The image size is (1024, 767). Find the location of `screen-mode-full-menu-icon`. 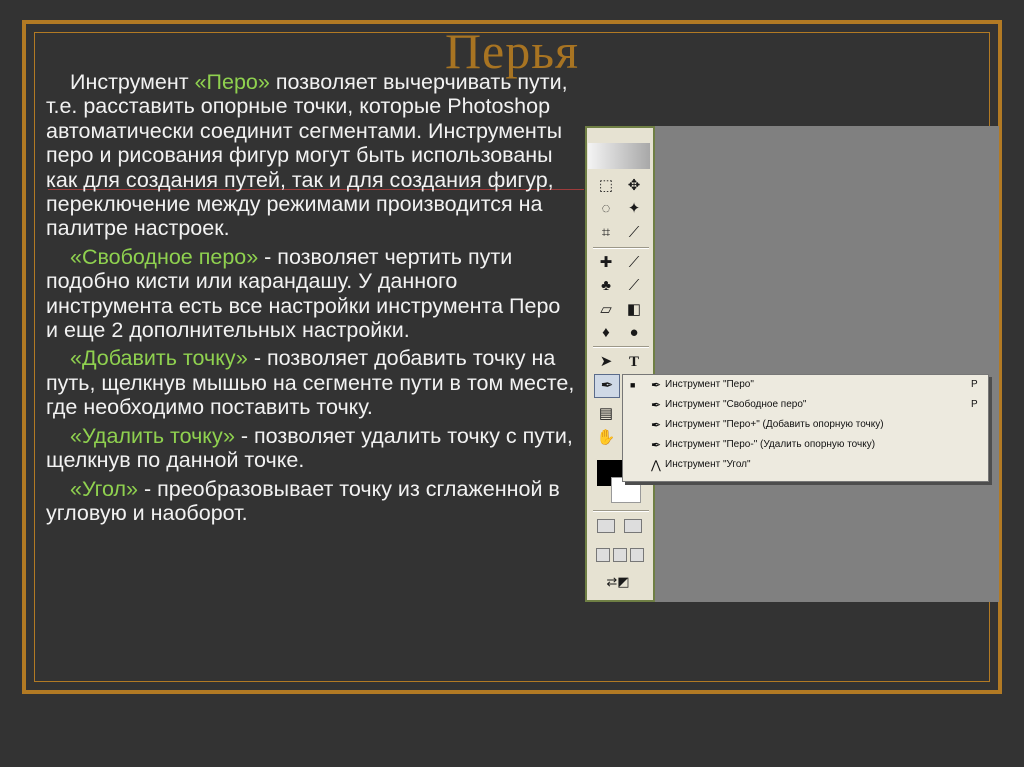

screen-mode-full-menu-icon is located at coordinates (620, 555).